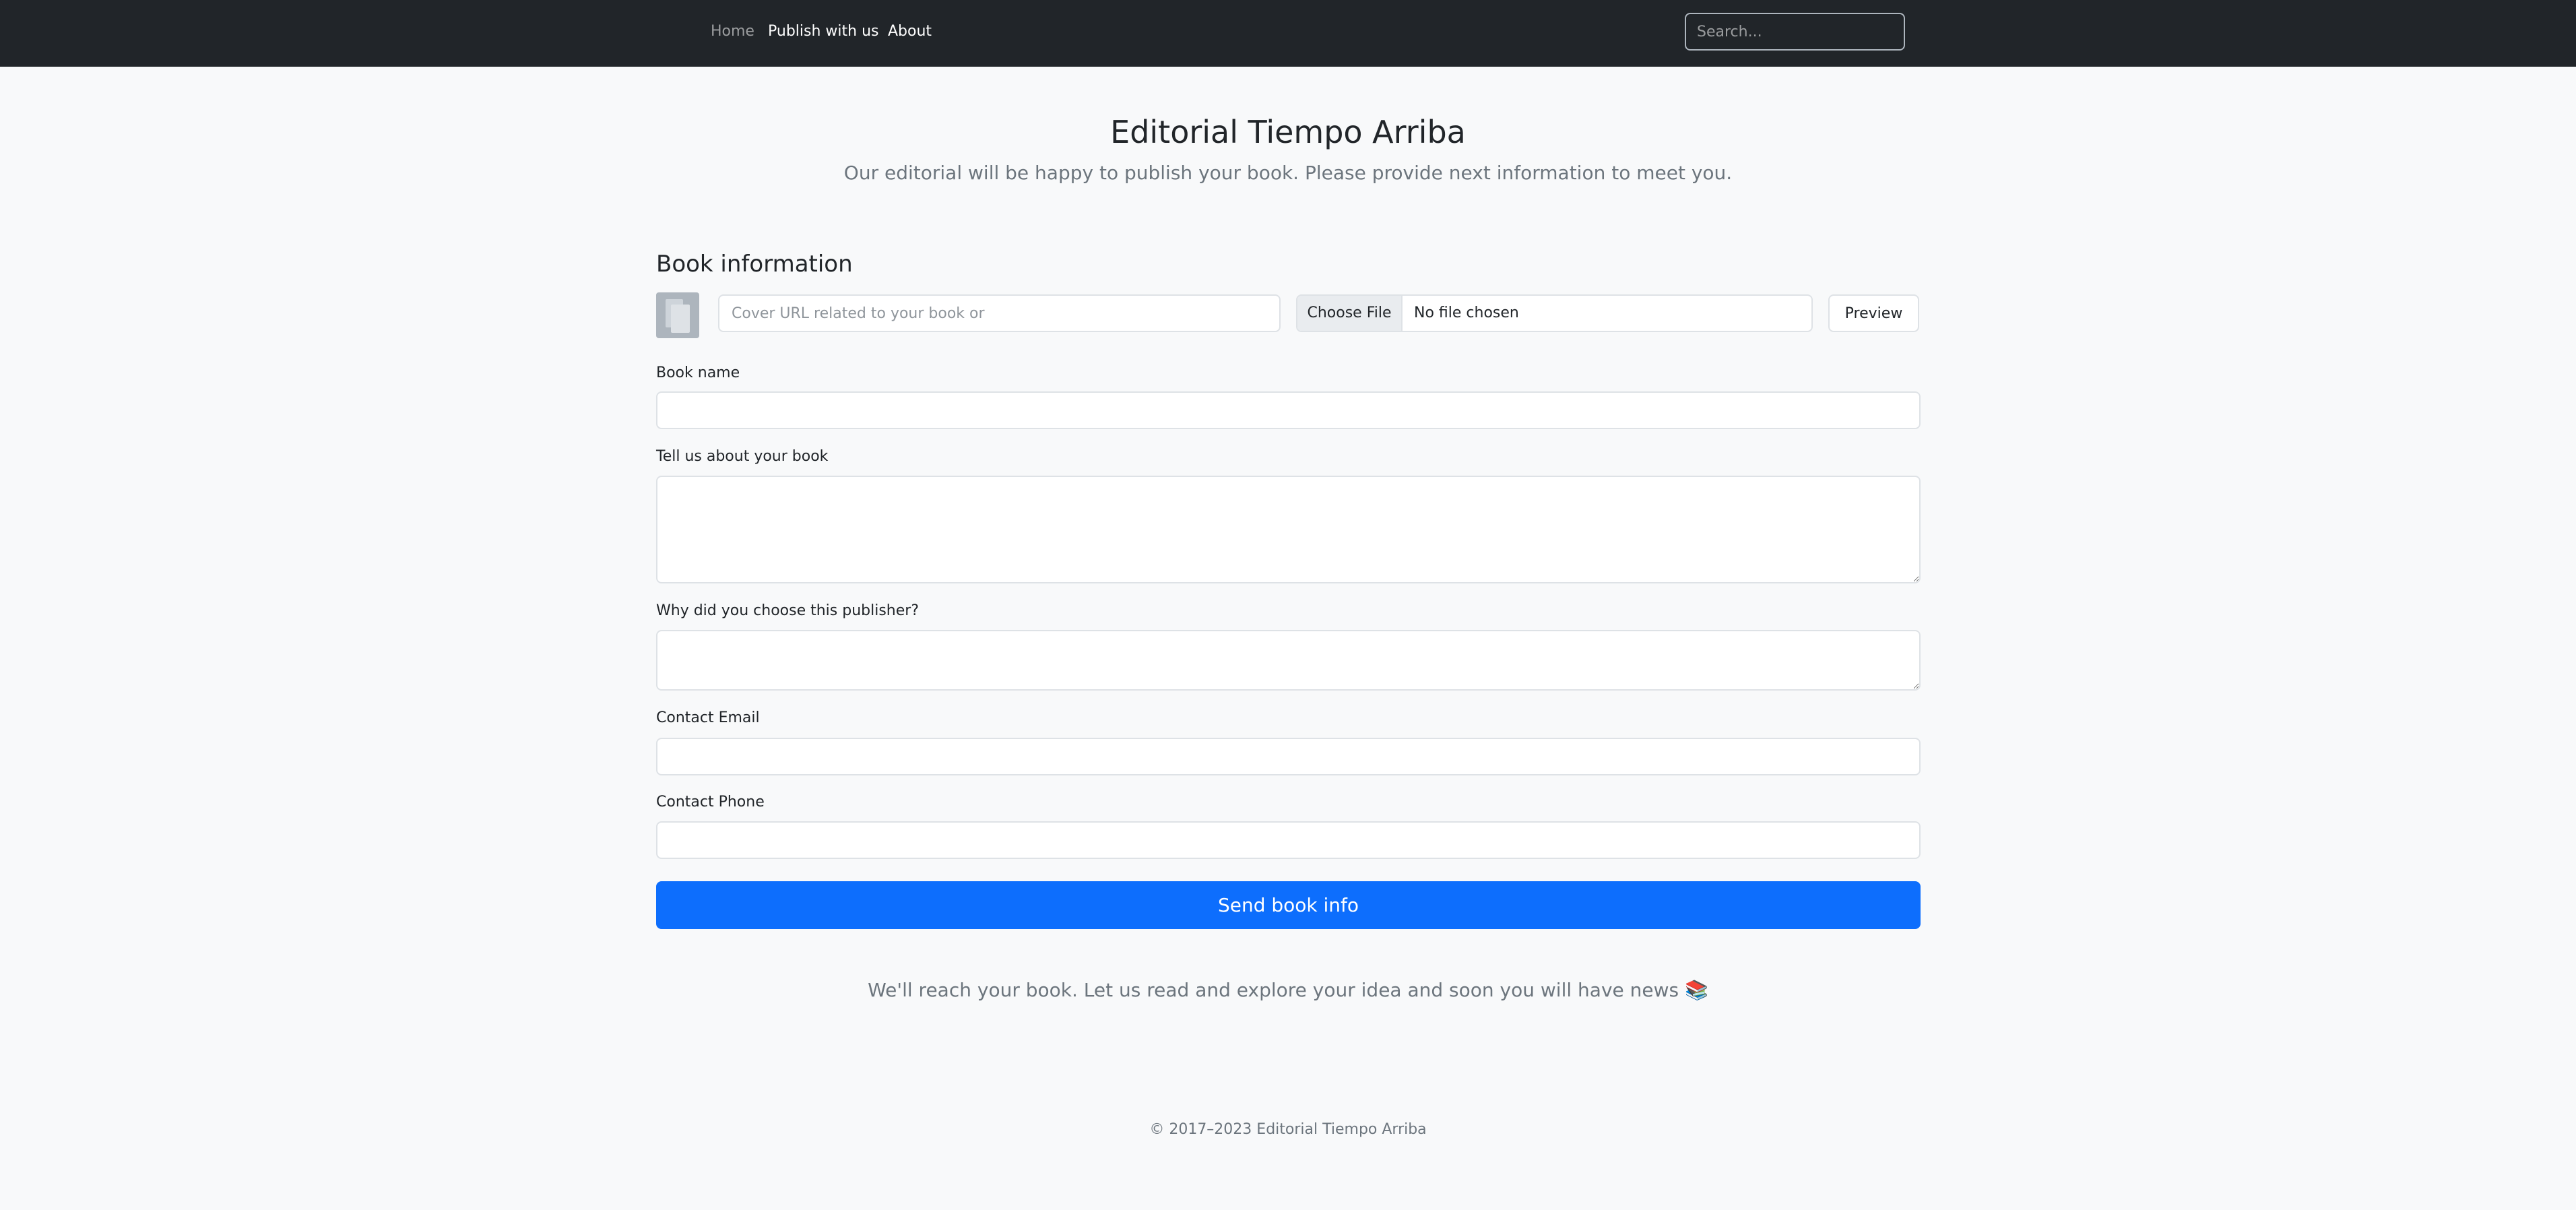 Image resolution: width=2576 pixels, height=1210 pixels. What do you see at coordinates (1288, 840) in the screenshot?
I see `contact-phone-input` at bounding box center [1288, 840].